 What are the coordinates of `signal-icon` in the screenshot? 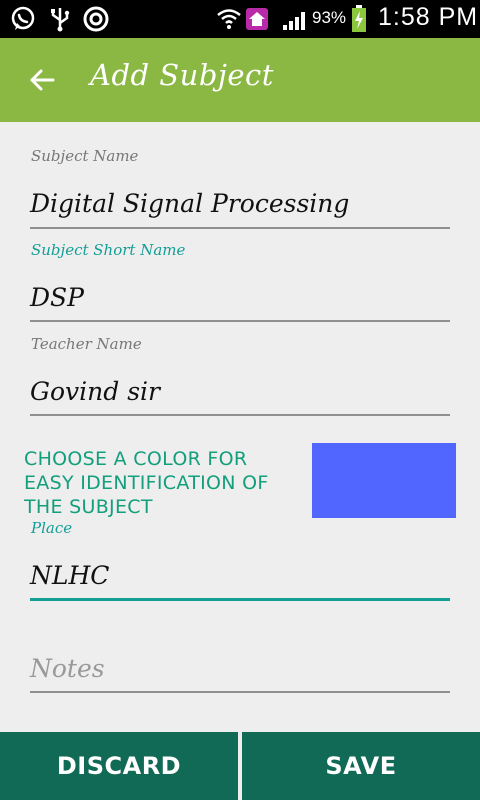 It's located at (296, 19).